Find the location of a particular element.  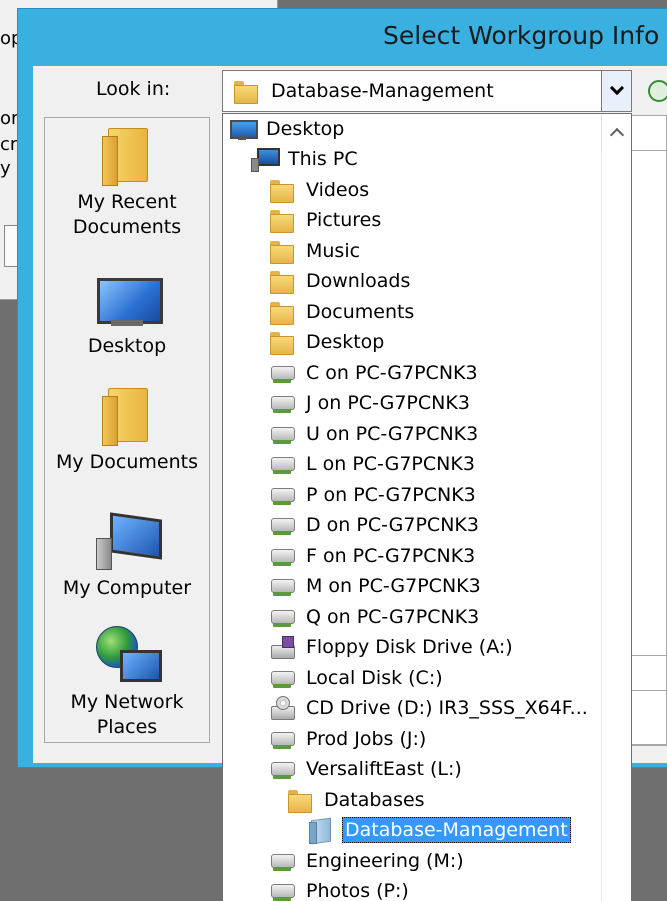

list-item: D on PC-G7PCNK3 is located at coordinates (375, 525).